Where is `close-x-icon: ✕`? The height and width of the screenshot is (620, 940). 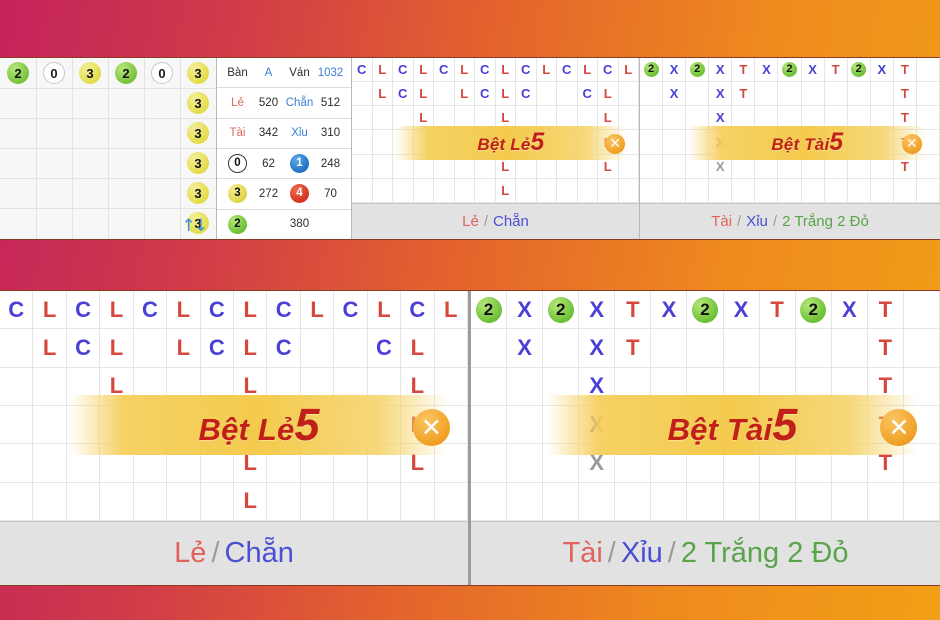 close-x-icon: ✕ is located at coordinates (911, 143).